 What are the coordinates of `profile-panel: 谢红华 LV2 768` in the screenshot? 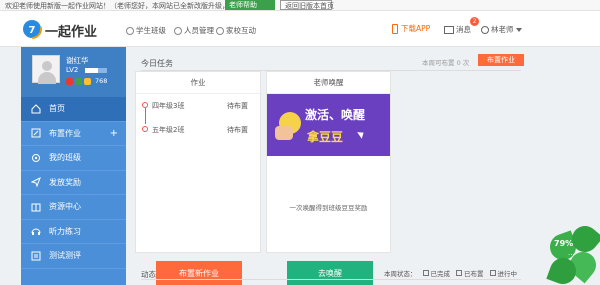 It's located at (73, 72).